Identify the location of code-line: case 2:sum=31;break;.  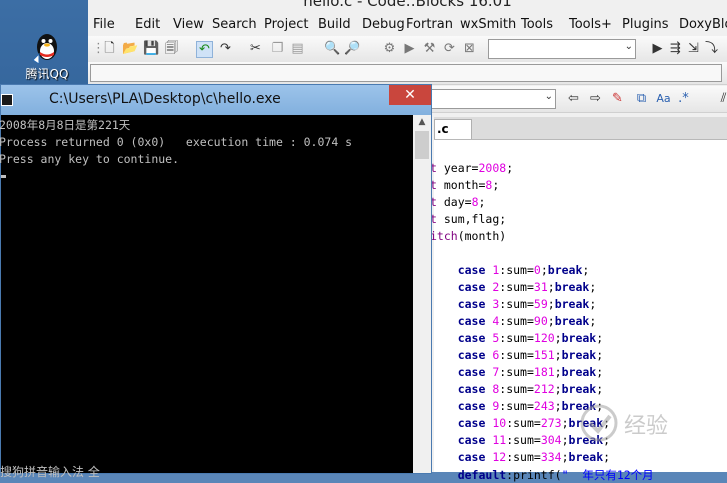
(527, 287).